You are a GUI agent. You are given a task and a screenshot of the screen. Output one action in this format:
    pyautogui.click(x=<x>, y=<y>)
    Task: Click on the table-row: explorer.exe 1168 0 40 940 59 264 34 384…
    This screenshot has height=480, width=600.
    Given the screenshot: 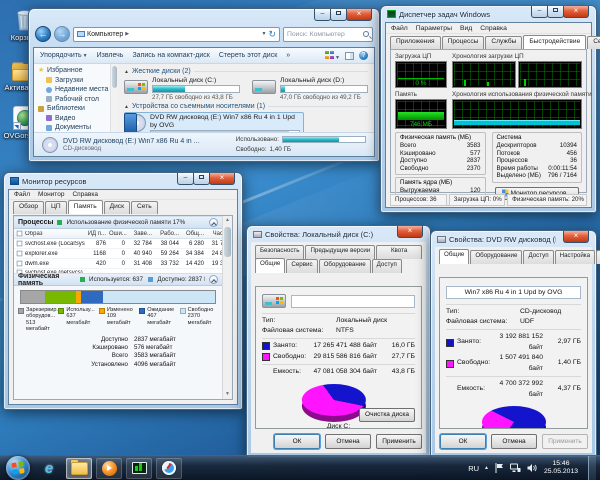 What is the action you would take?
    pyautogui.click(x=122, y=254)
    